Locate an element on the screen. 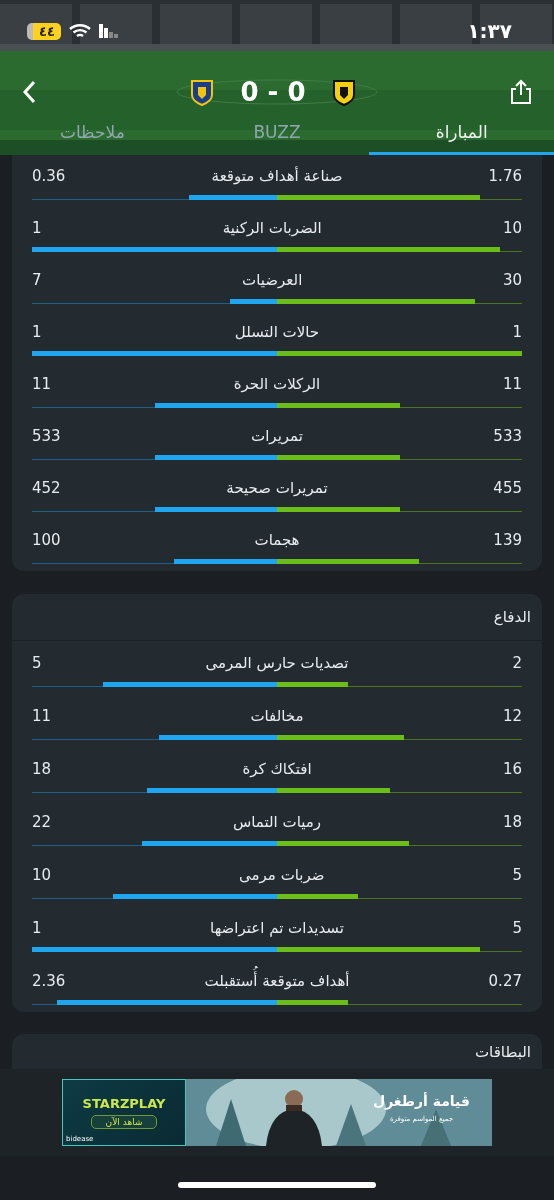 The width and height of the screenshot is (554, 1200). stat-label: تصديات حارس المرمى is located at coordinates (277, 663).